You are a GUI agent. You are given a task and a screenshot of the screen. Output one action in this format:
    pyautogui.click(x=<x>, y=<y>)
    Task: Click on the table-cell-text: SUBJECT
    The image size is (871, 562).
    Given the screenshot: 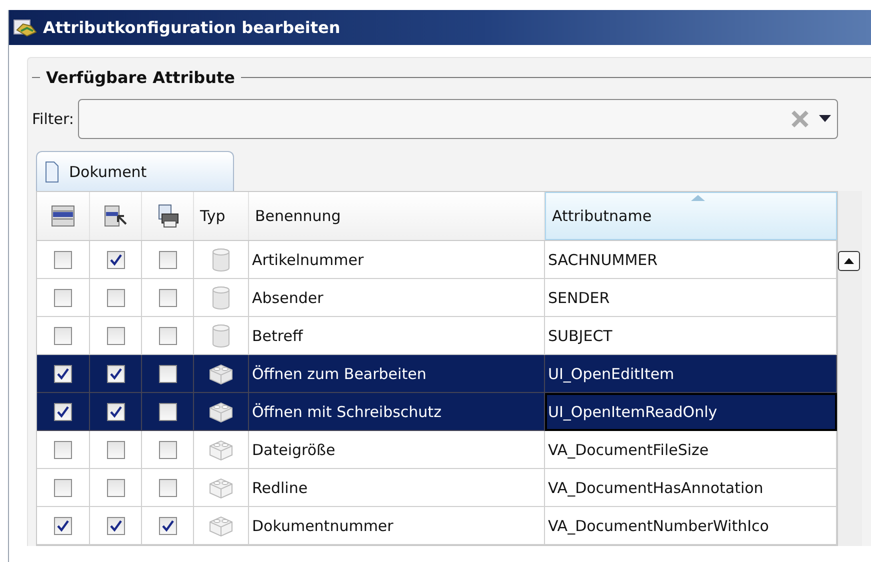 What is the action you would take?
    pyautogui.click(x=579, y=335)
    